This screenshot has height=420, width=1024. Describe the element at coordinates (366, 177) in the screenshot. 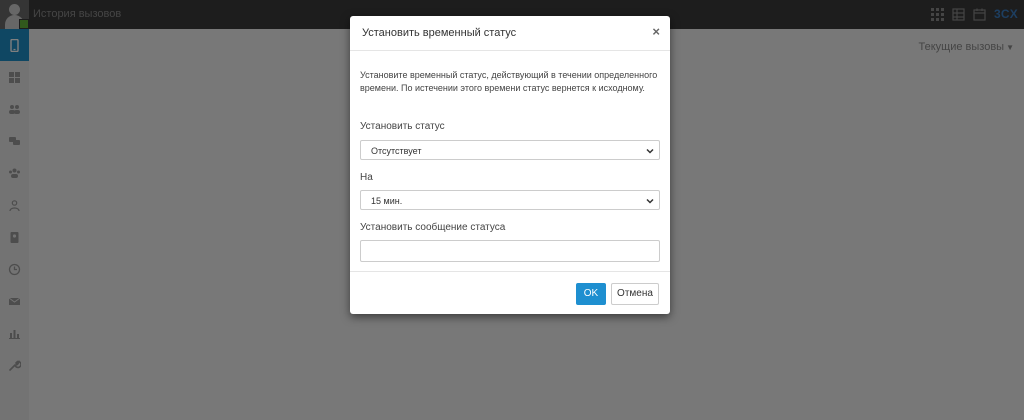

I see `duration-label: На` at that location.